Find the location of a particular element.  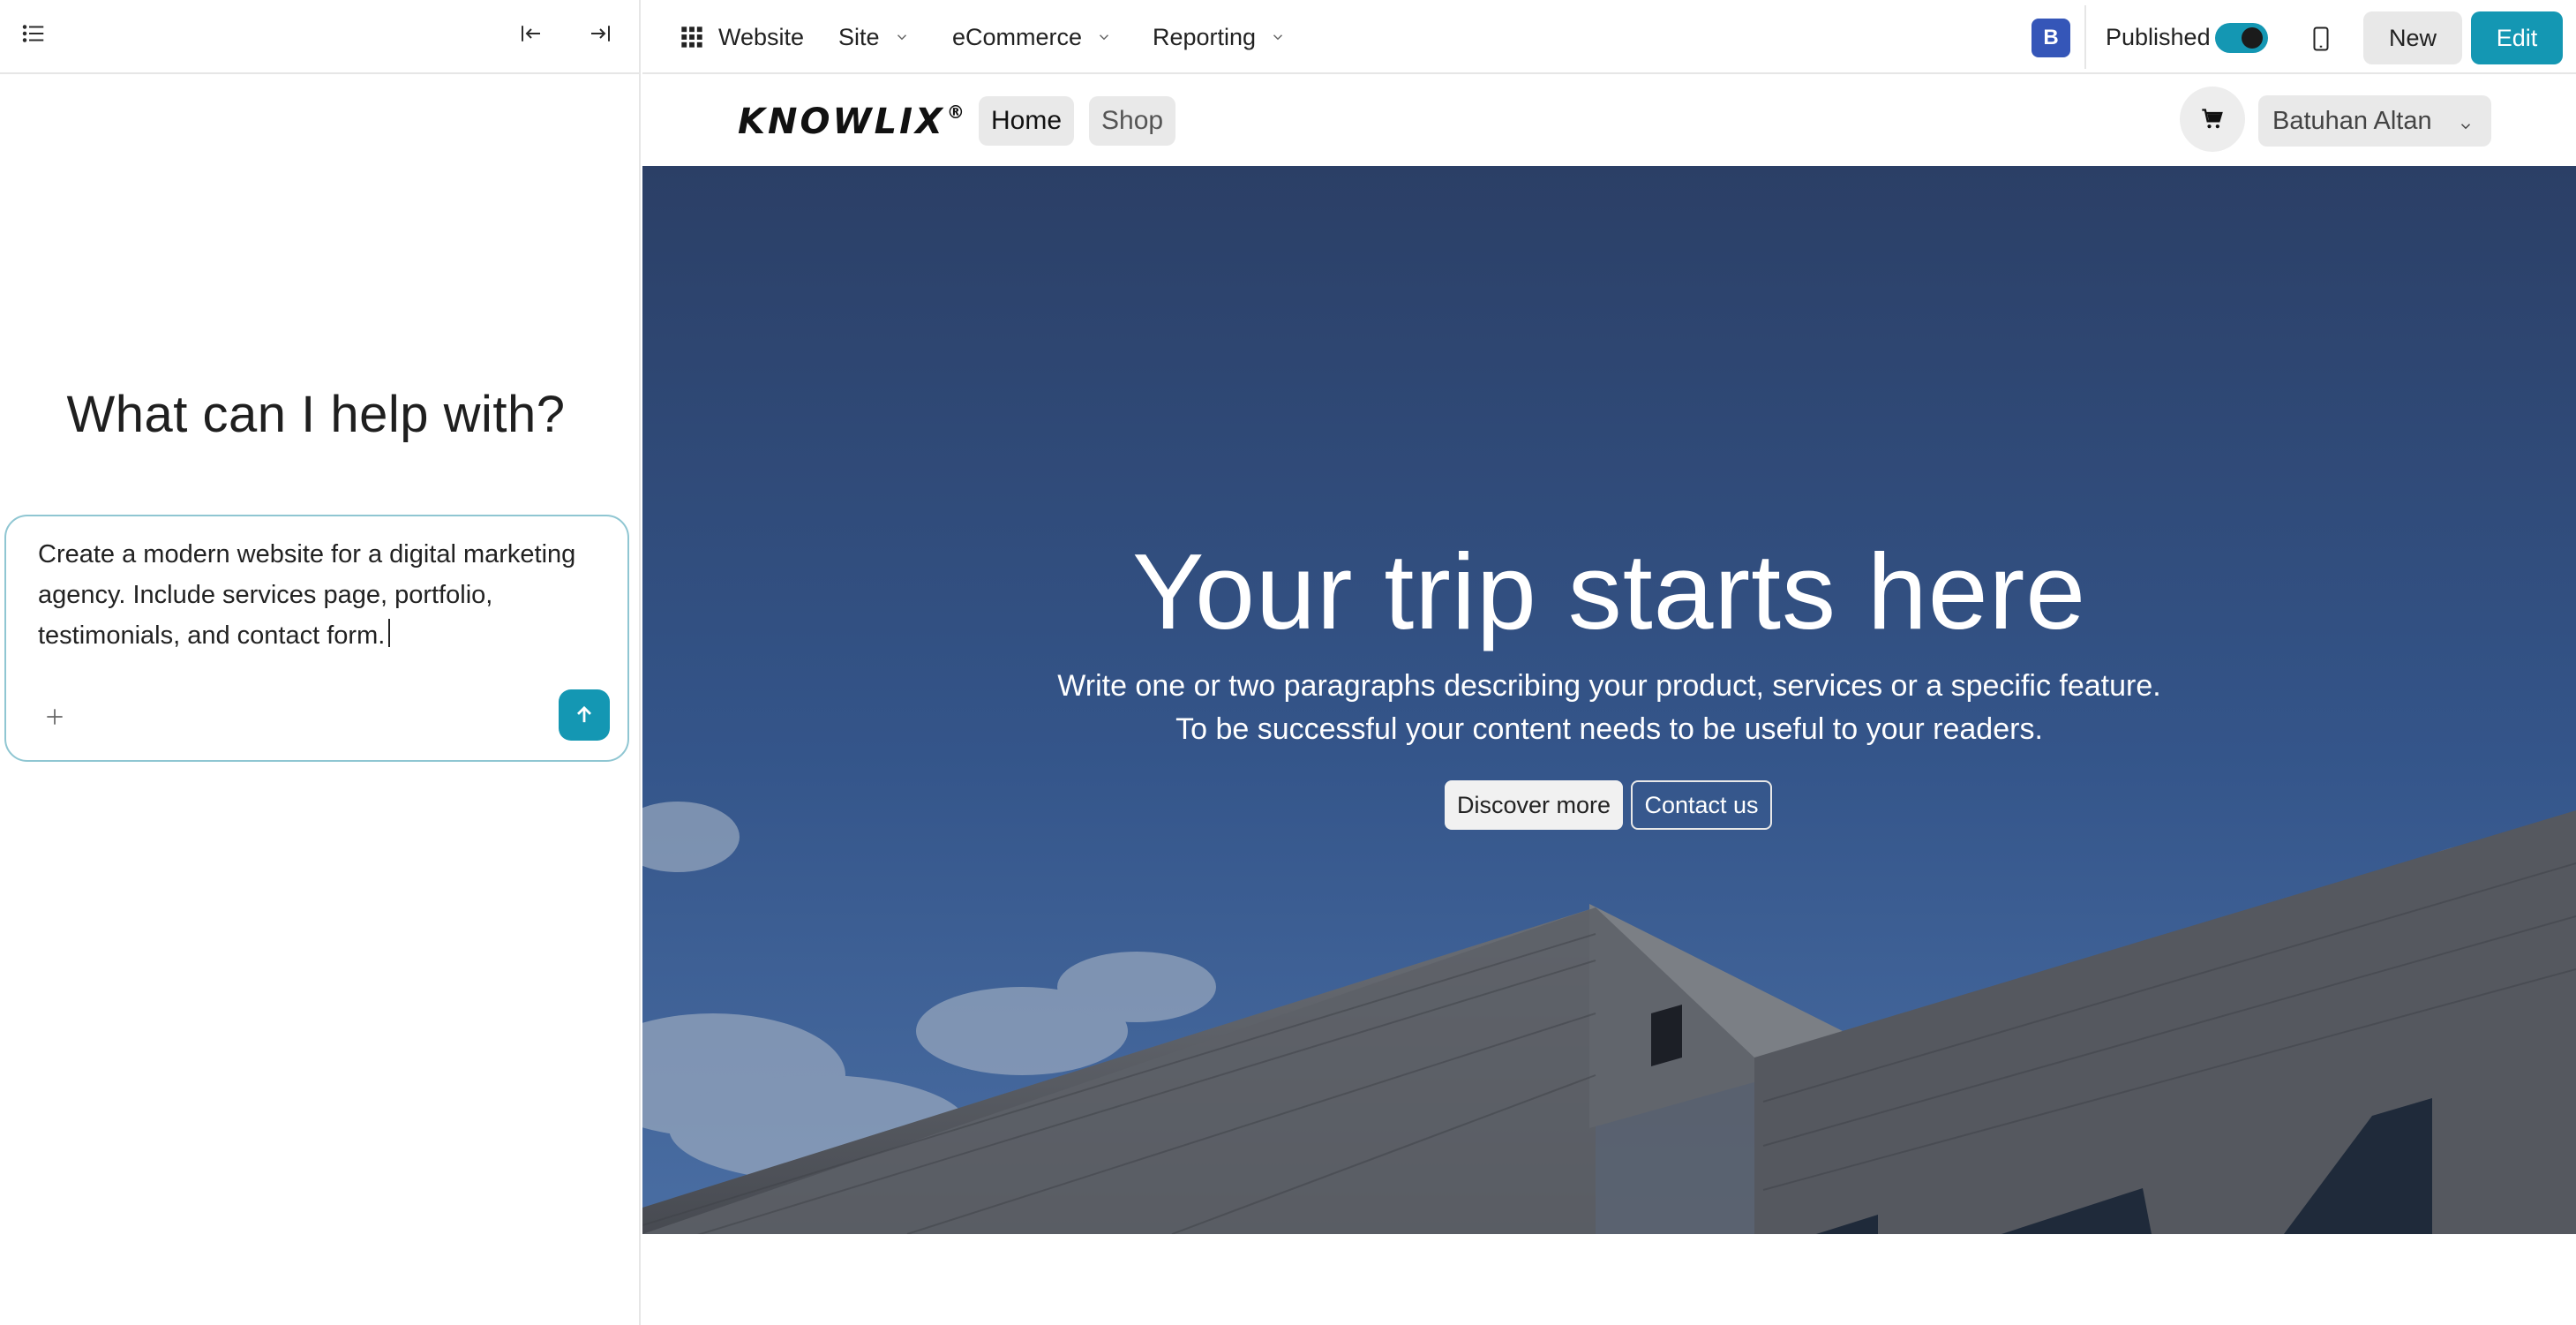

user-name: Batuhan Altan is located at coordinates (2352, 121).